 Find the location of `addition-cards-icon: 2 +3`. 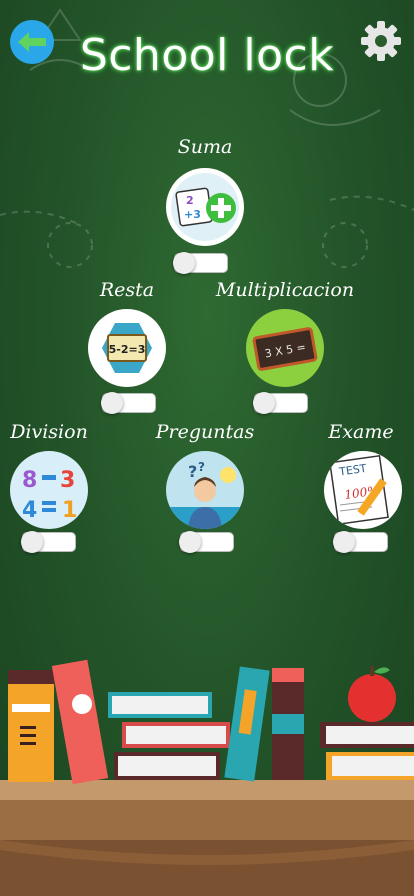

addition-cards-icon: 2 +3 is located at coordinates (205, 207).